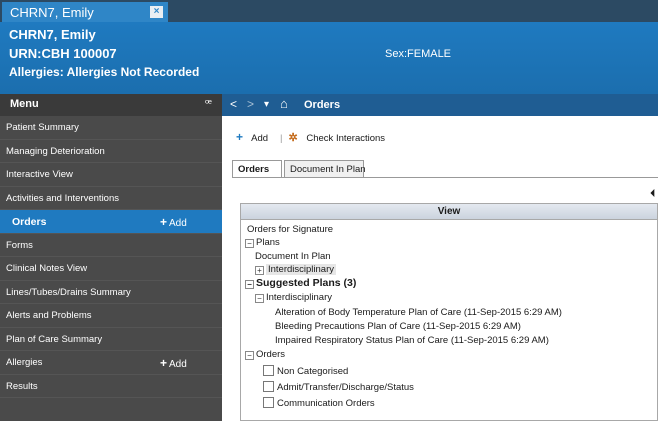 This screenshot has width=658, height=421. What do you see at coordinates (55, 151) in the screenshot?
I see `menu-item-label: Managing Deterioration` at bounding box center [55, 151].